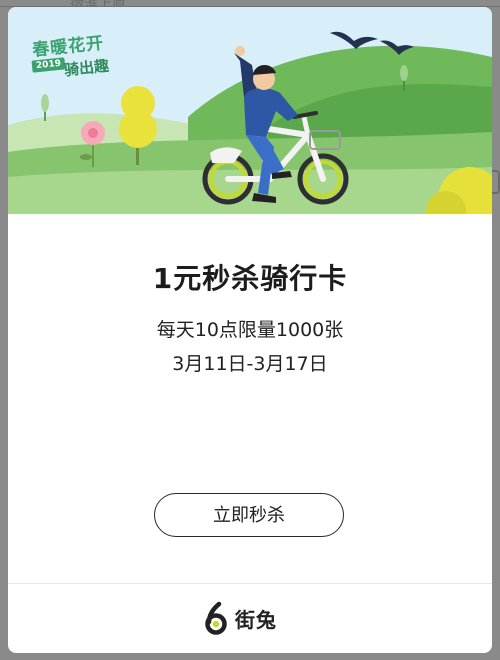 The height and width of the screenshot is (660, 500). What do you see at coordinates (256, 619) in the screenshot?
I see `brand-name: 街兔` at bounding box center [256, 619].